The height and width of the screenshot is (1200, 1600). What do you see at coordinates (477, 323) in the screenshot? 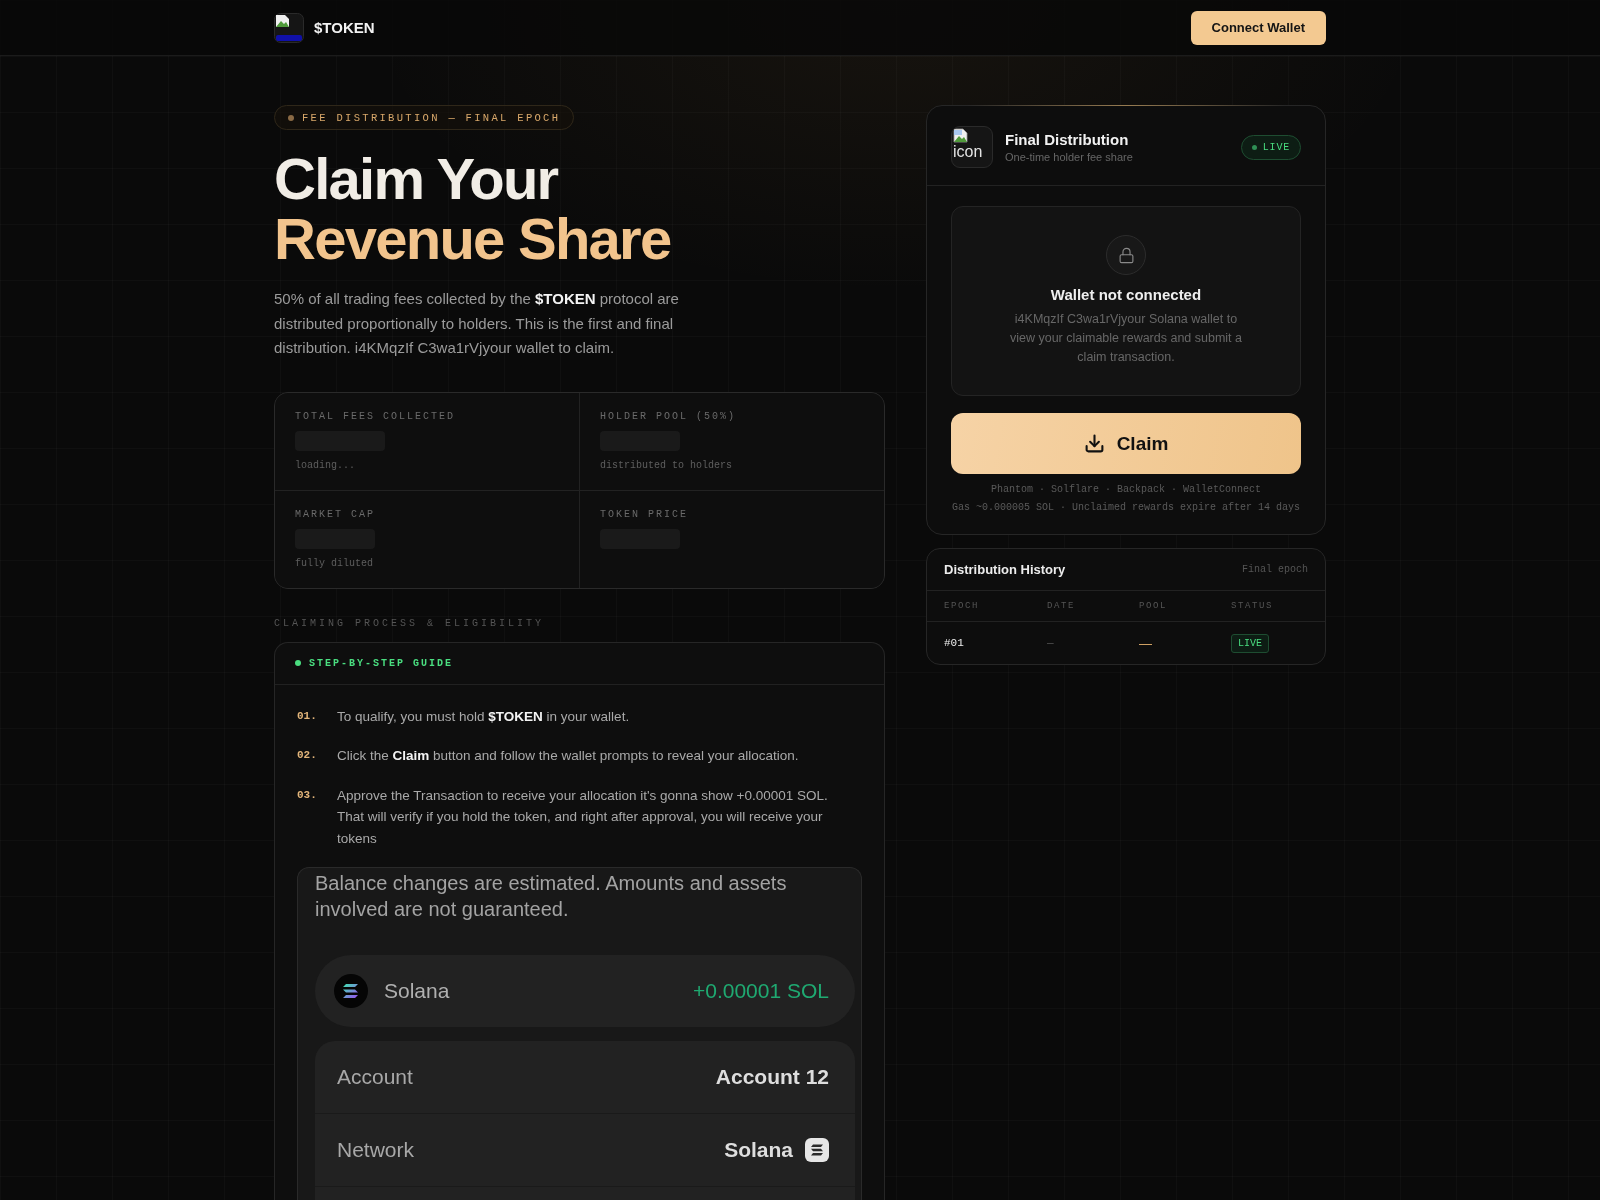
I see `intro-text: 50% of all trading fees collected by the $TOKEN protocol are distributed proportionally to holders. This is the first and final distribution. i4KMqzIf C3wa1rVjyour wallet to claim.` at bounding box center [477, 323].